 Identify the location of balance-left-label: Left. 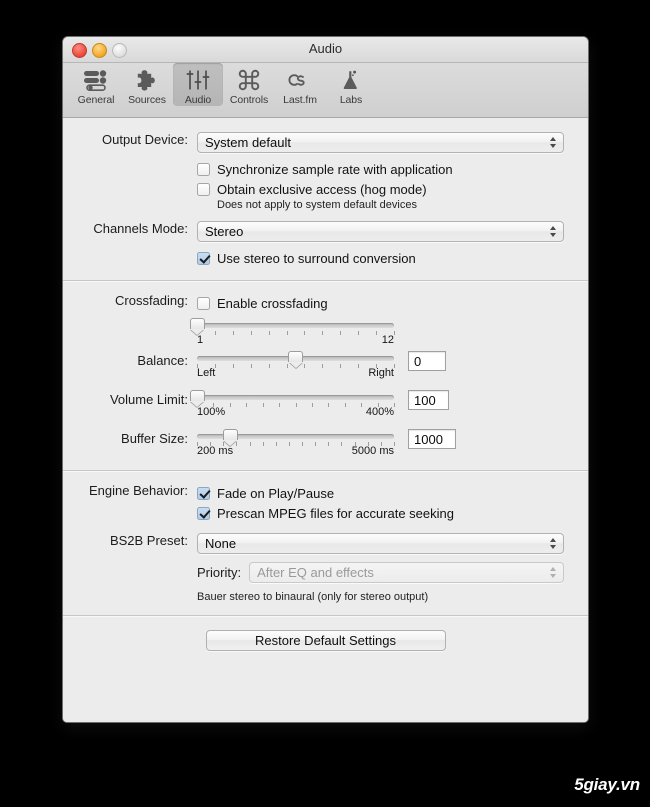
(206, 373).